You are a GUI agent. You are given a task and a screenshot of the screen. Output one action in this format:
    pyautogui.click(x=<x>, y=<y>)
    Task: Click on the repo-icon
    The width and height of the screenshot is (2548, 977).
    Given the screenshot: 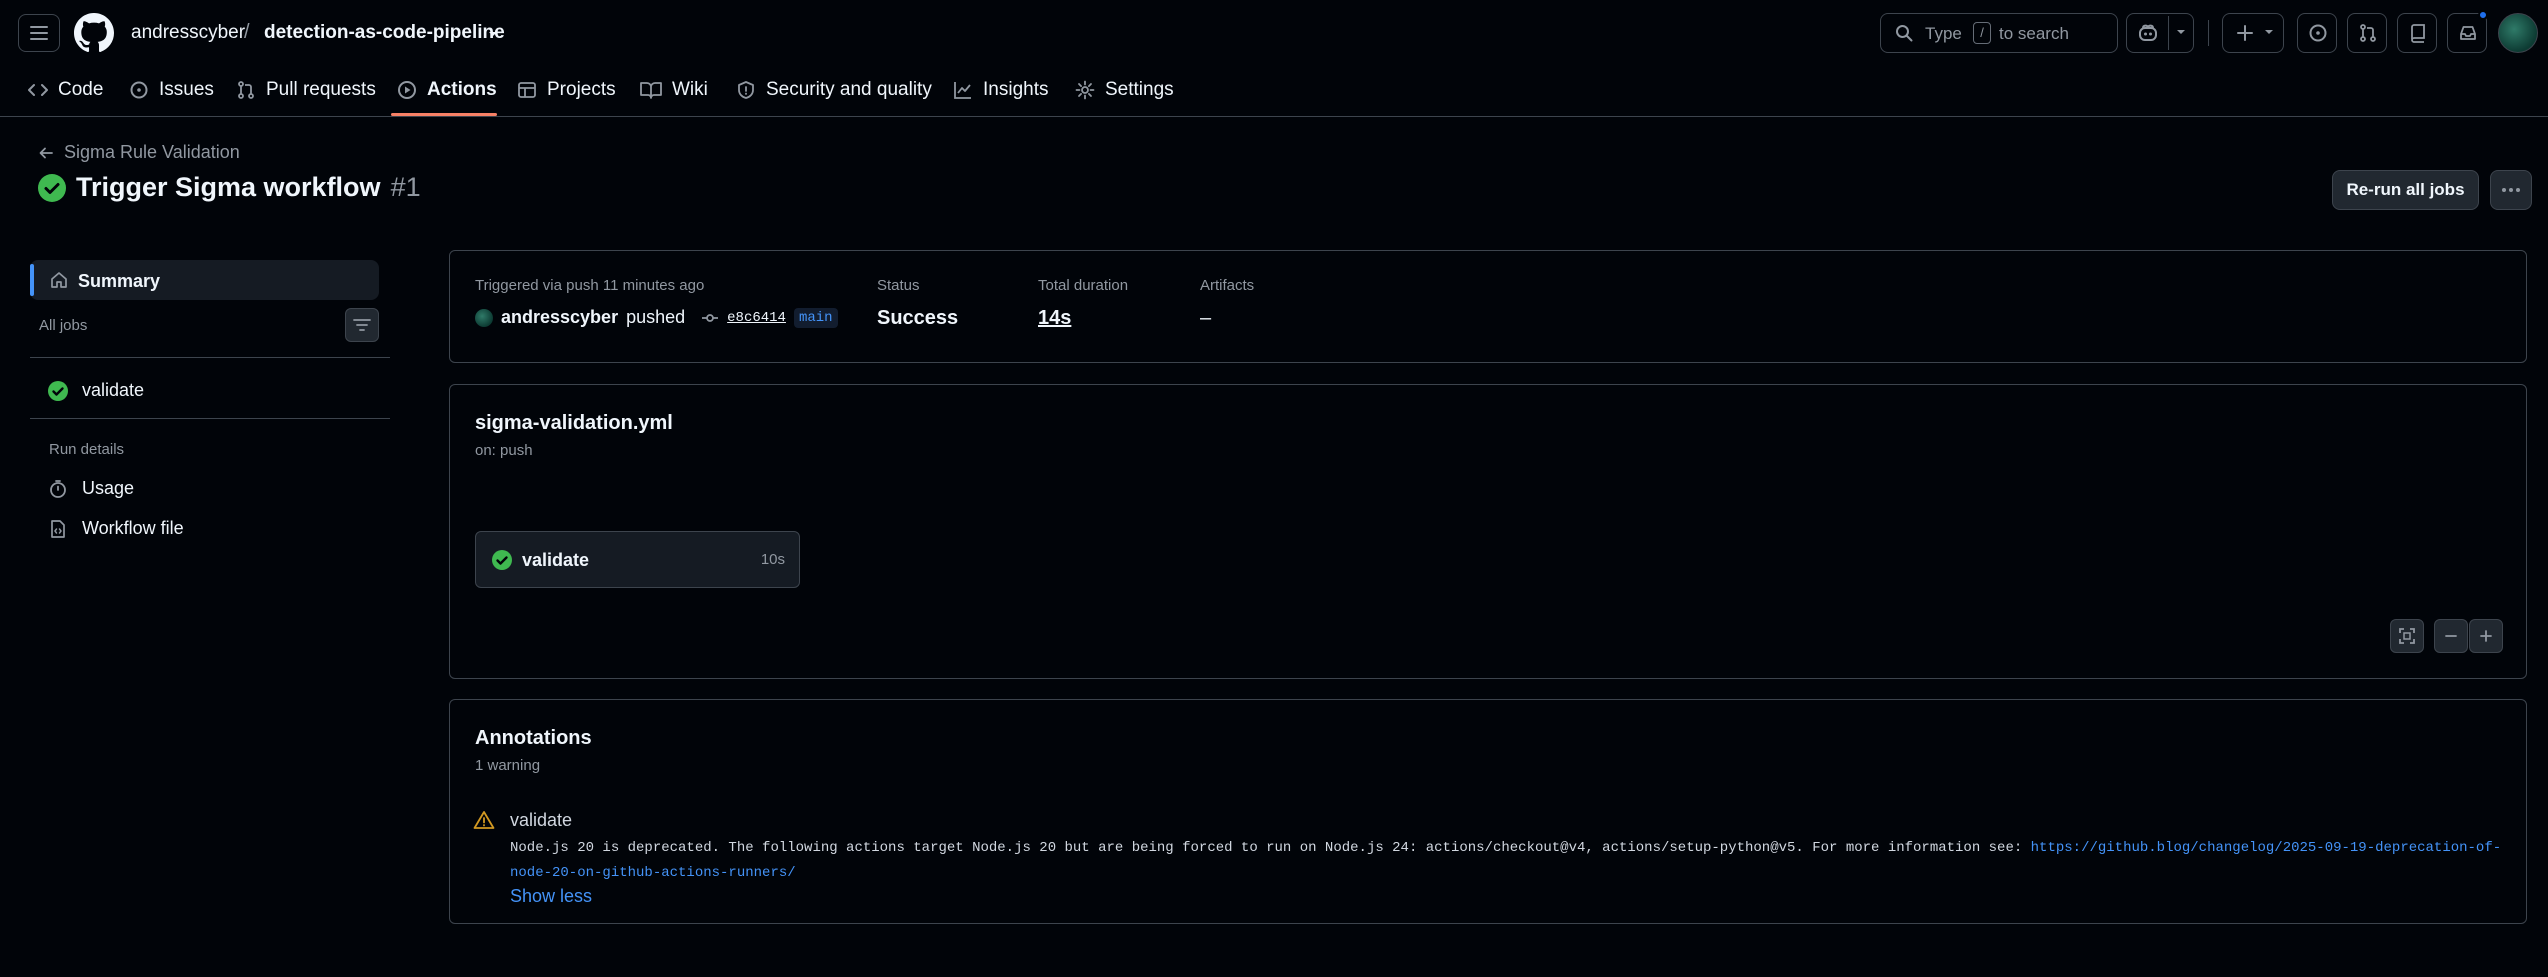 What is the action you would take?
    pyautogui.click(x=2418, y=33)
    